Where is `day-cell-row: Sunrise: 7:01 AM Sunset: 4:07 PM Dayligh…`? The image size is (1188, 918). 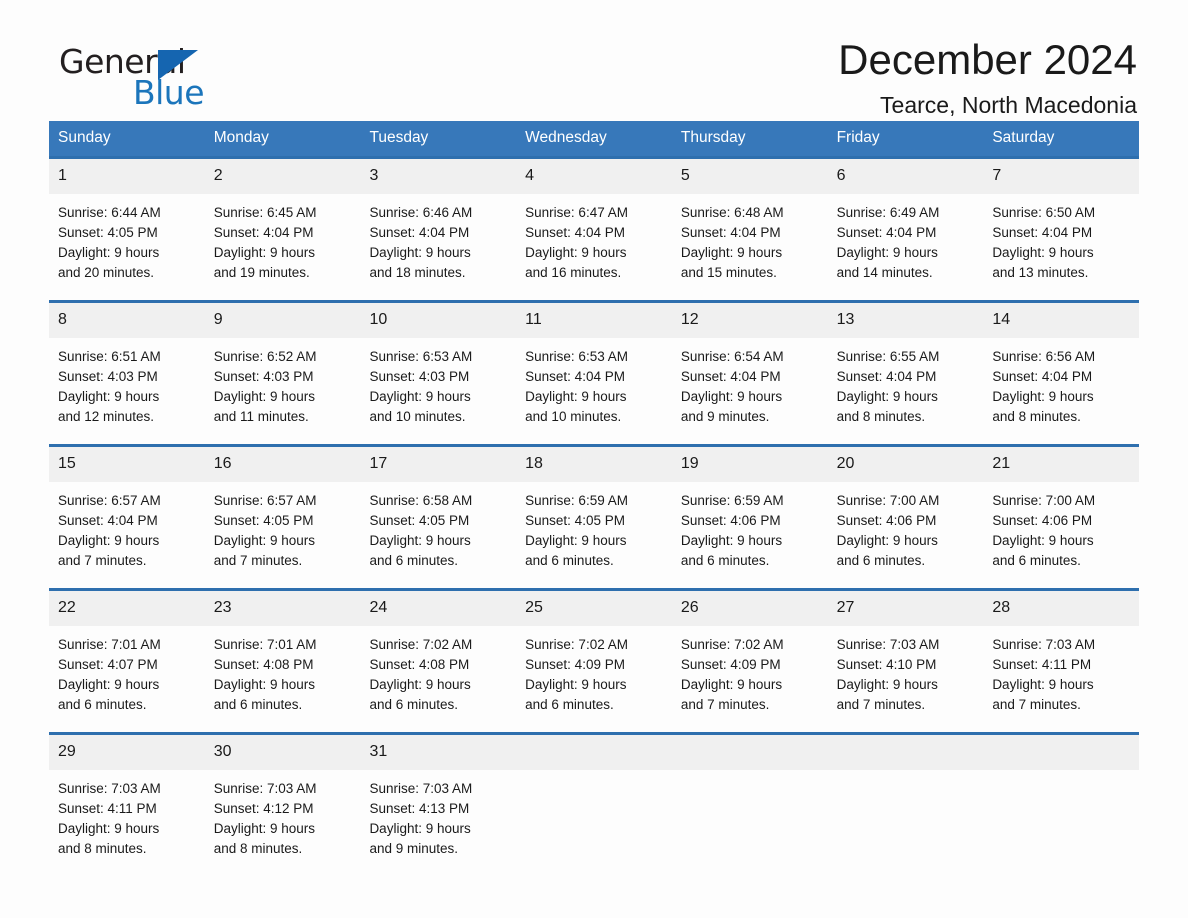
day-cell-row: Sunrise: 7:01 AM Sunset: 4:07 PM Dayligh… is located at coordinates (594, 678).